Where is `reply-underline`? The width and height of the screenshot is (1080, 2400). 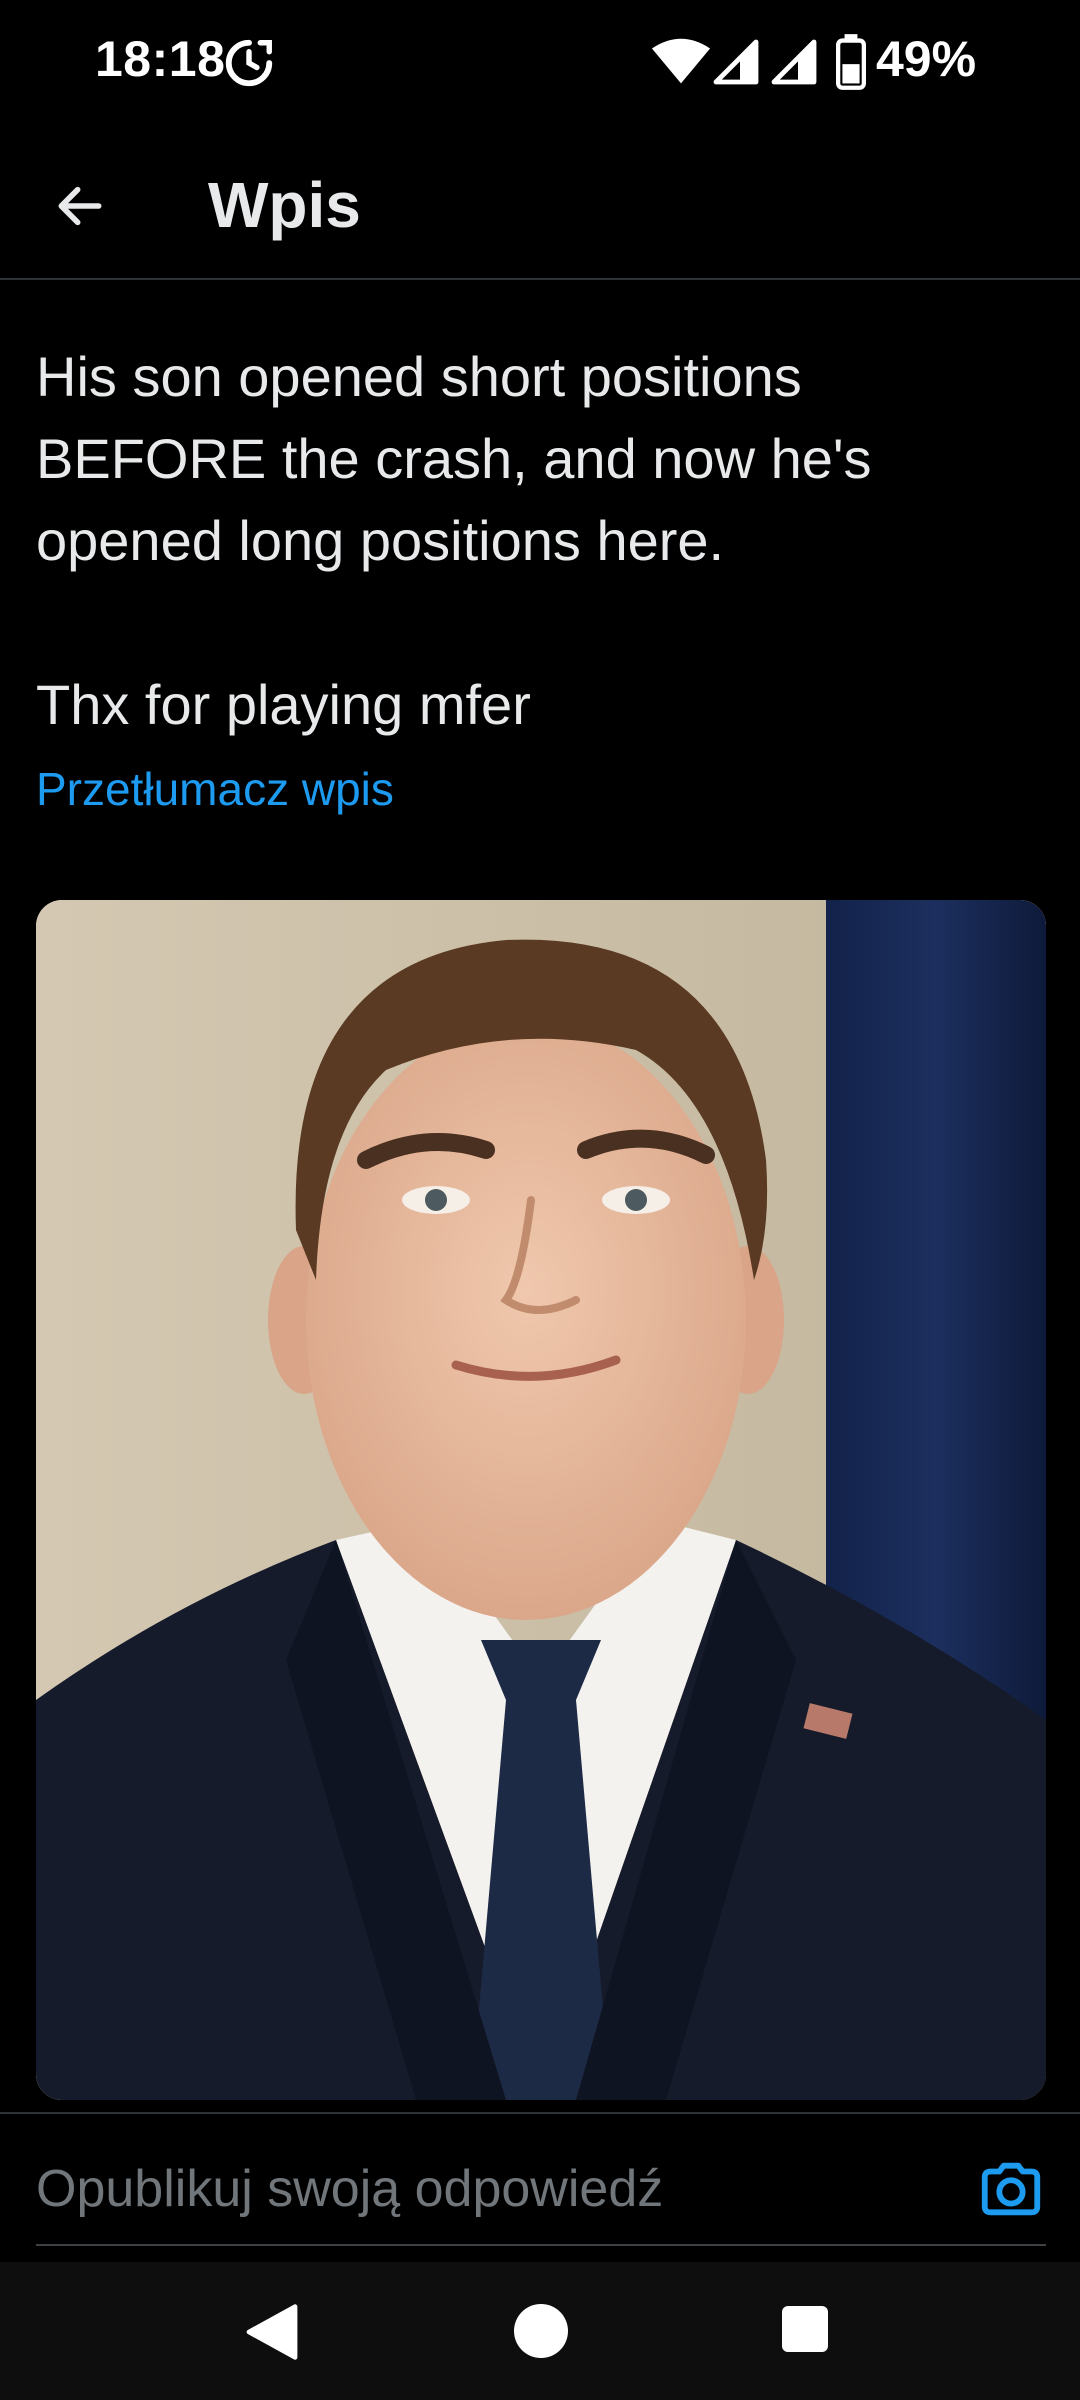 reply-underline is located at coordinates (541, 2245).